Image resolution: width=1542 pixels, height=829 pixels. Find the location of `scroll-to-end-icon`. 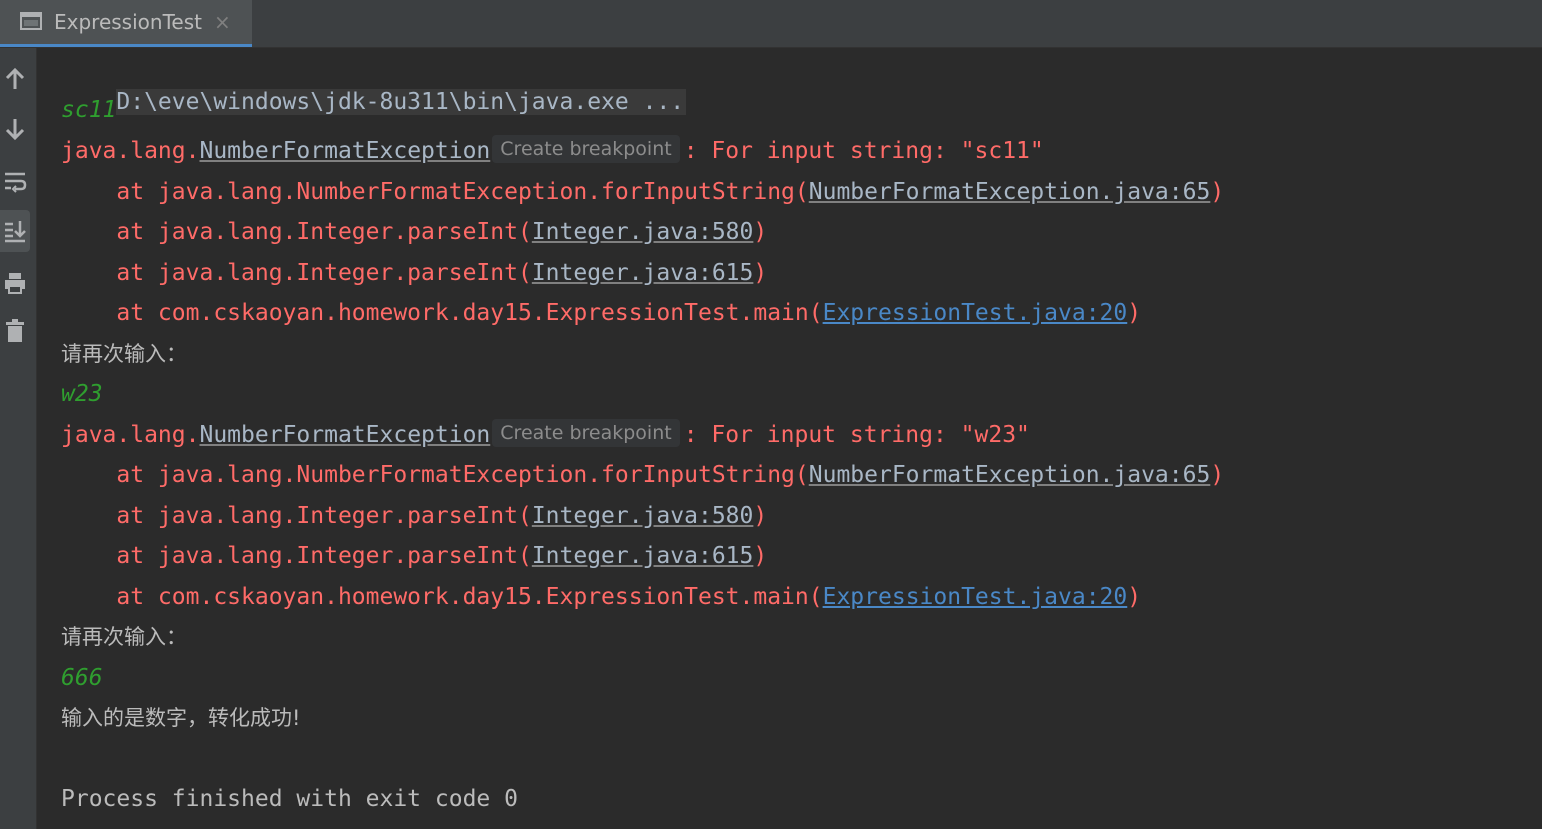

scroll-to-end-icon is located at coordinates (15, 231).